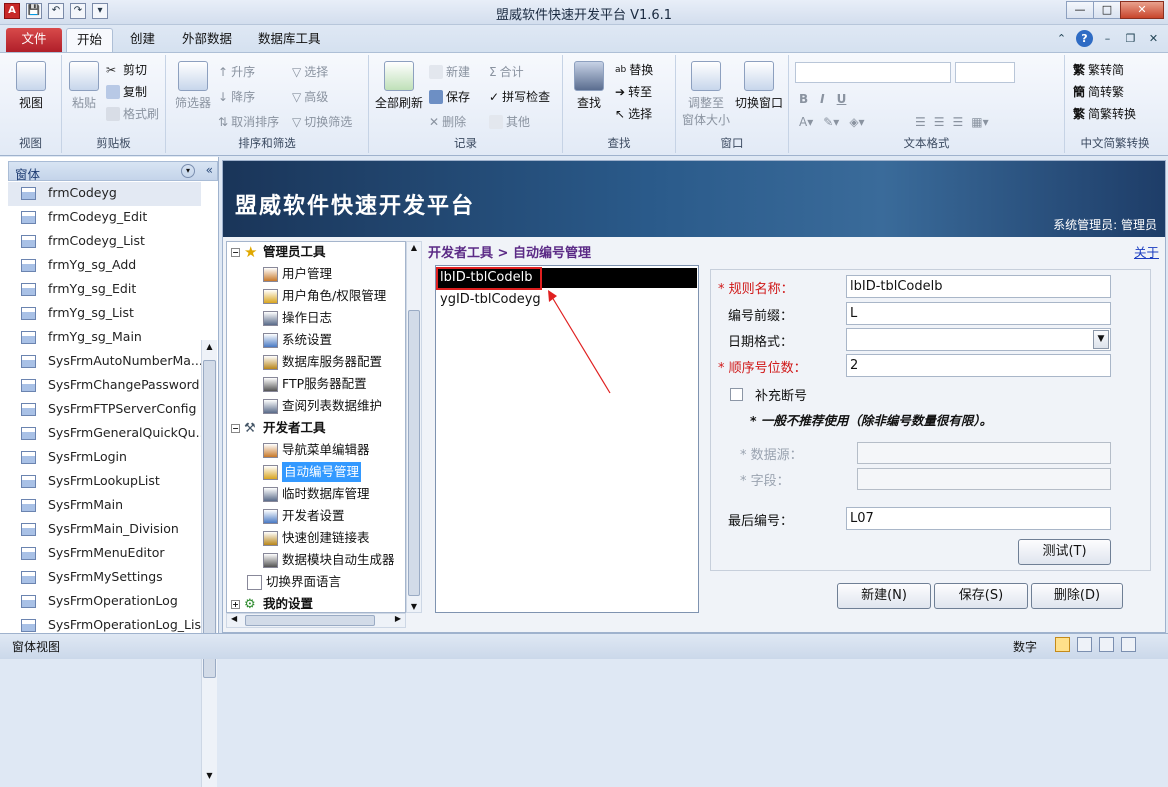 This screenshot has width=1168, height=787. Describe the element at coordinates (316, 494) in the screenshot. I see `tree-item: 临时数据库管理` at that location.